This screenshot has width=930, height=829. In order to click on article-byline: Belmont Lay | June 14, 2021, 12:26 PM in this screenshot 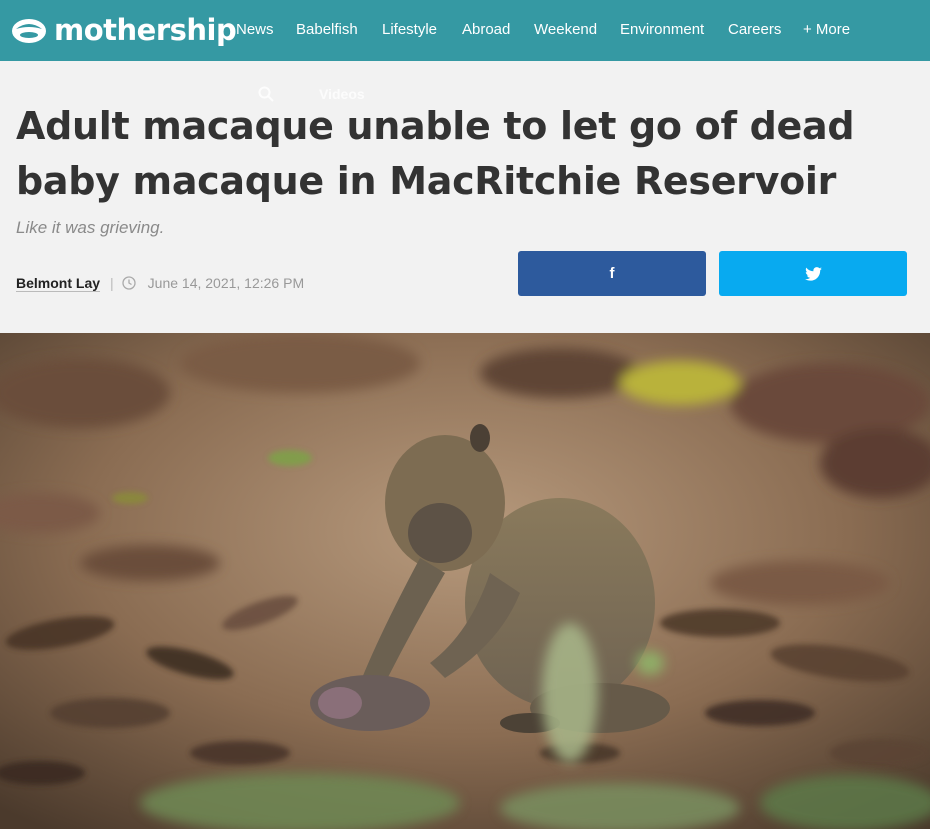, I will do `click(160, 283)`.